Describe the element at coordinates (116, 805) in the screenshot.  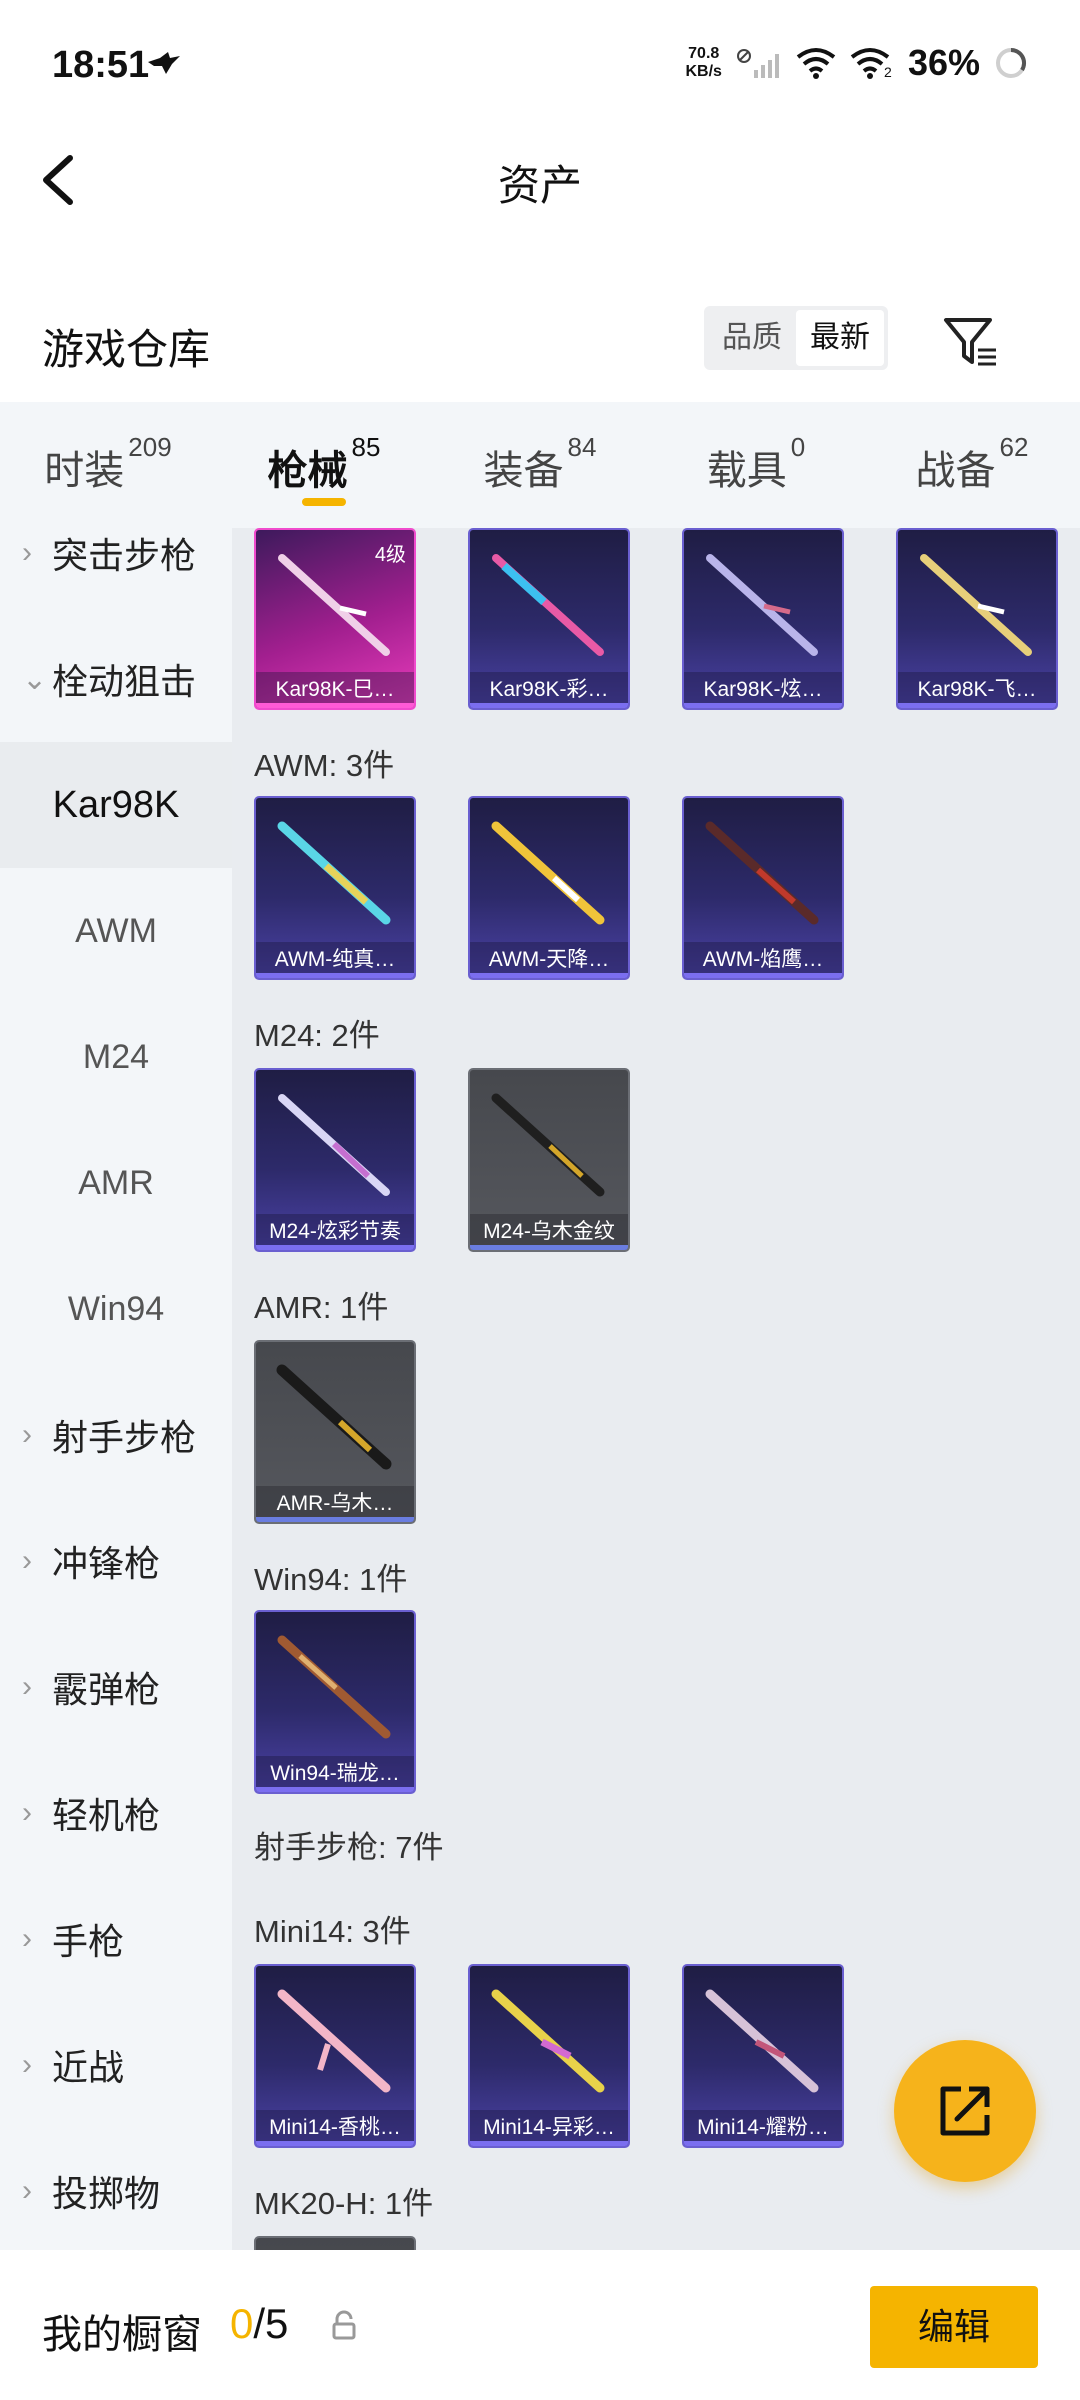
I see `sidebar-item-kar98k: Kar98K` at that location.